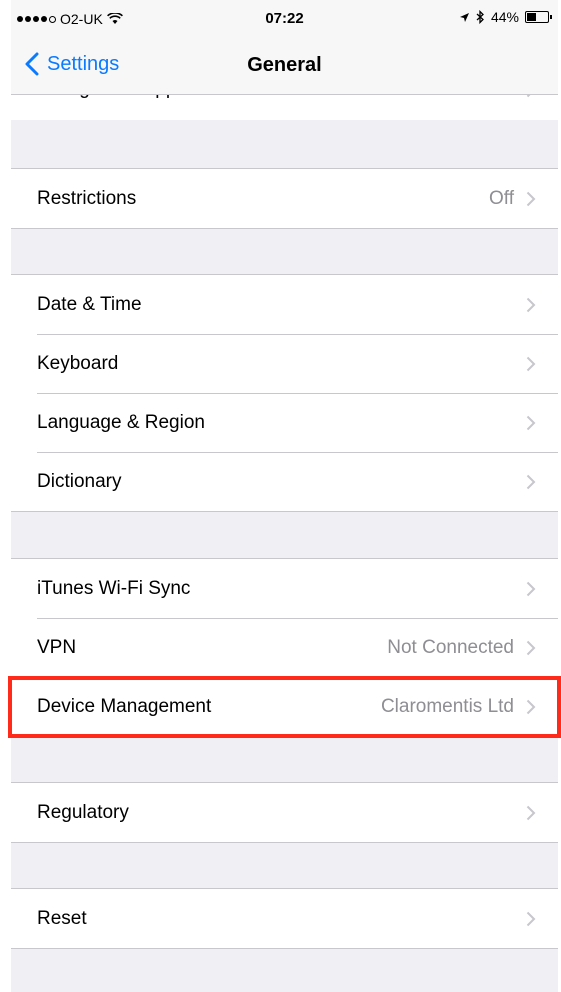 The height and width of the screenshot is (992, 561). Describe the element at coordinates (87, 198) in the screenshot. I see `row-label: Restrictions` at that location.